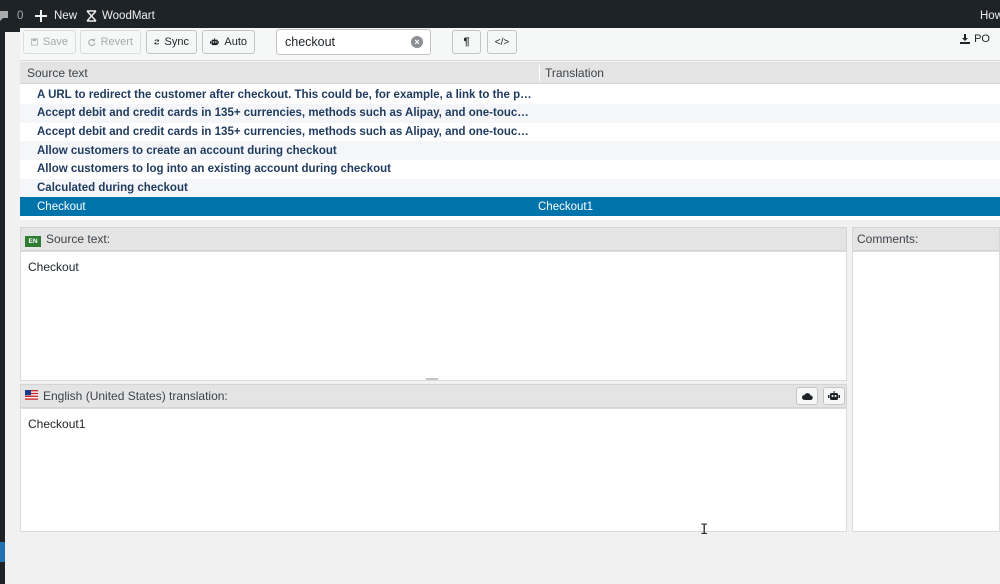 This screenshot has width=1000, height=584. Describe the element at coordinates (53, 267) in the screenshot. I see `source-text: Checkout` at that location.